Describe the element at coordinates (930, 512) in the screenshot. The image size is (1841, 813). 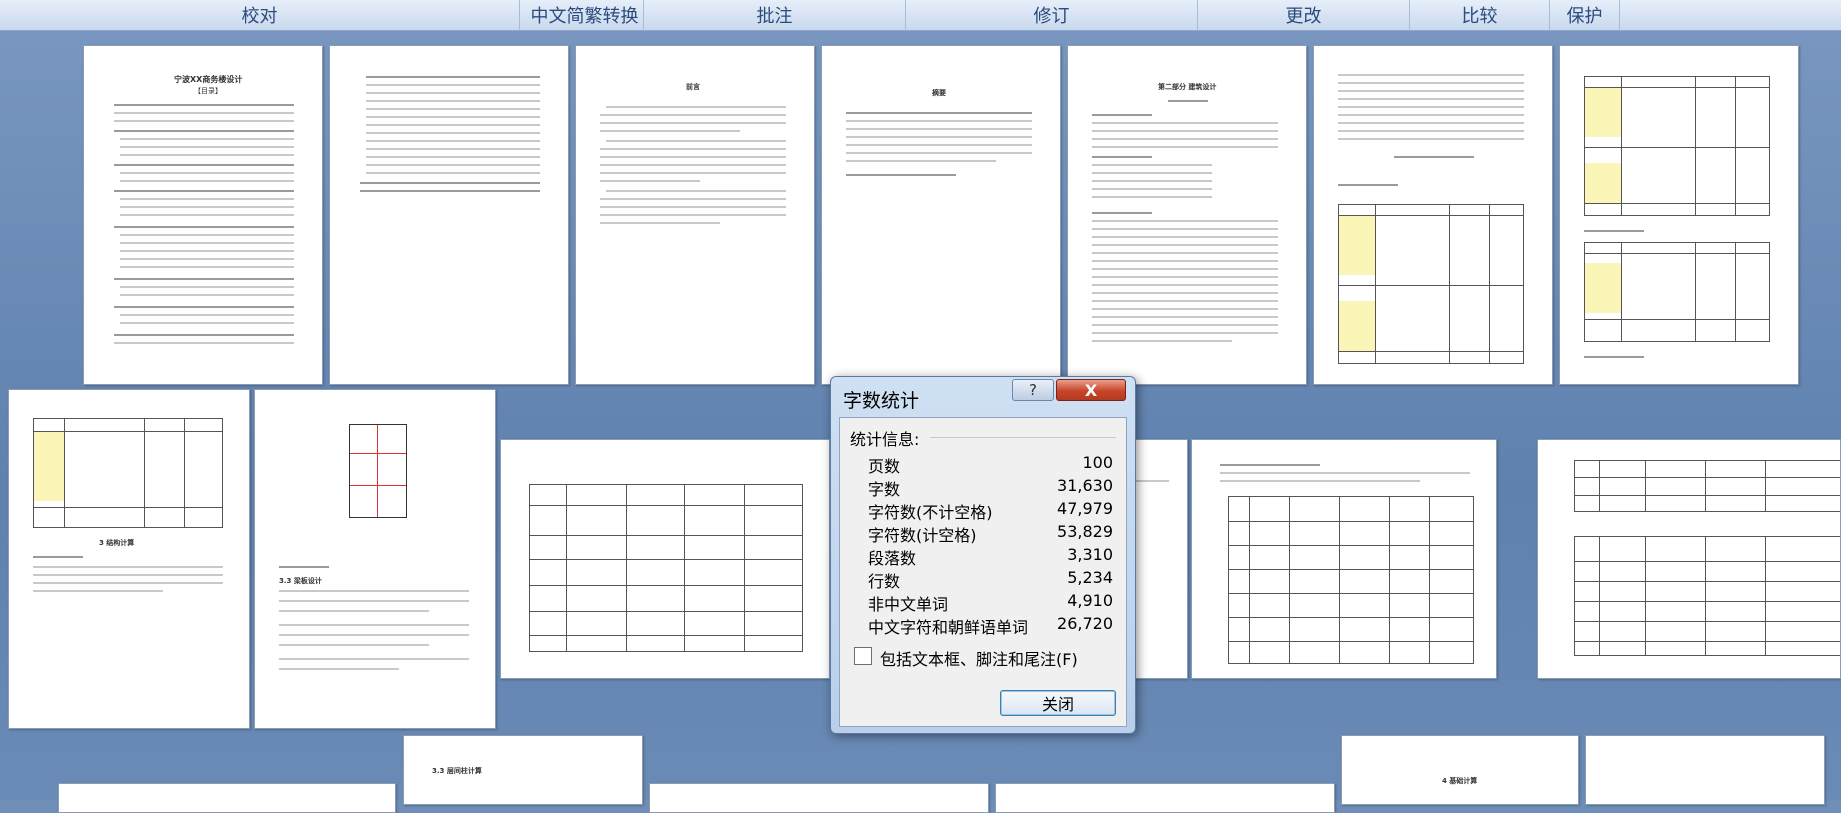
I see `stat-label: 字符数(不计空格)` at that location.